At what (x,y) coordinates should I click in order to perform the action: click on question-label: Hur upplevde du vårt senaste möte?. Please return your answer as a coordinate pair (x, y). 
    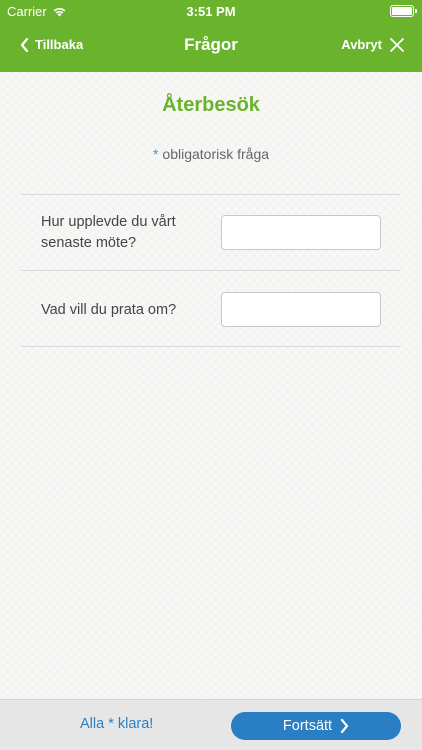
    Looking at the image, I should click on (108, 232).